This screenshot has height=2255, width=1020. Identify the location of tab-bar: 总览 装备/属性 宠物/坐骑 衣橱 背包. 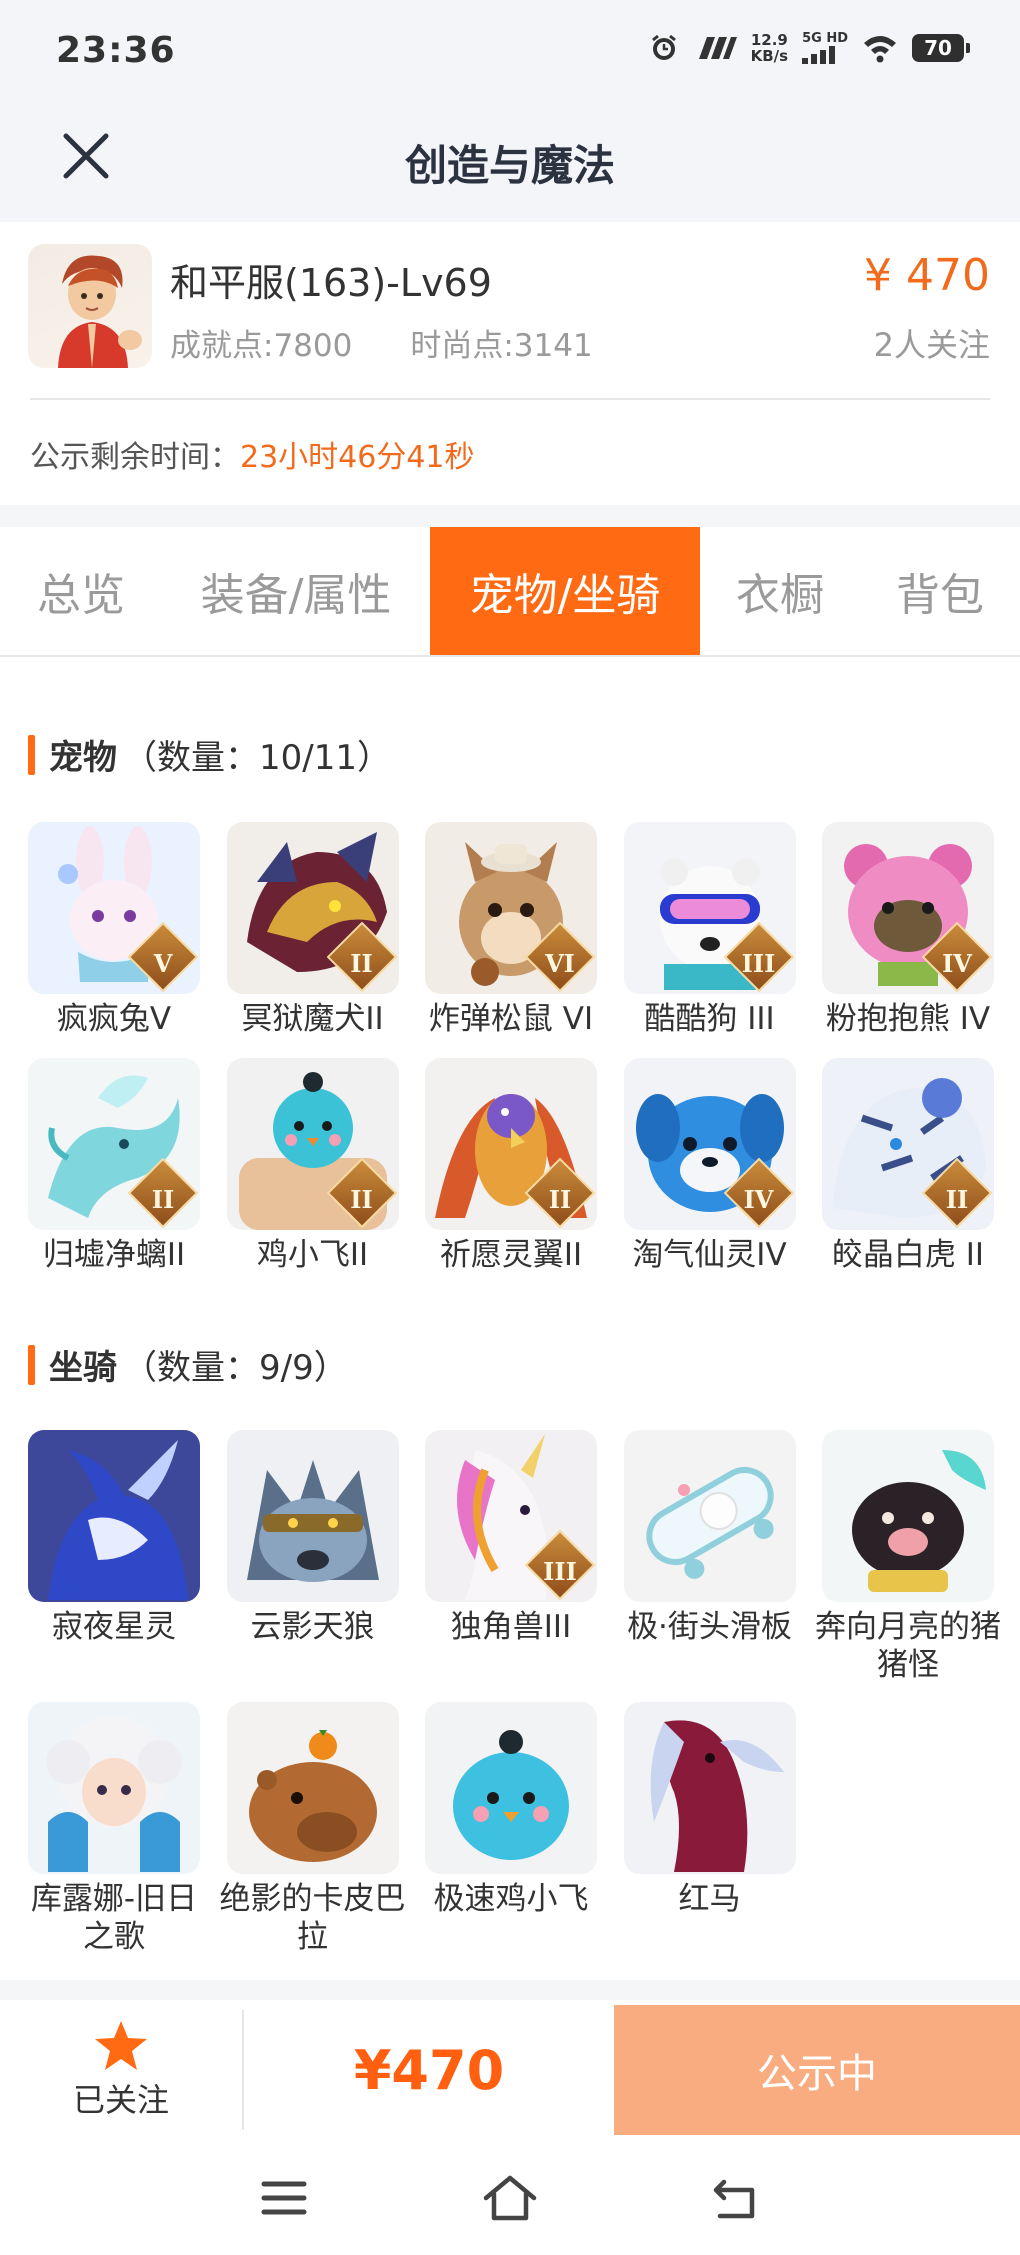
(510, 592).